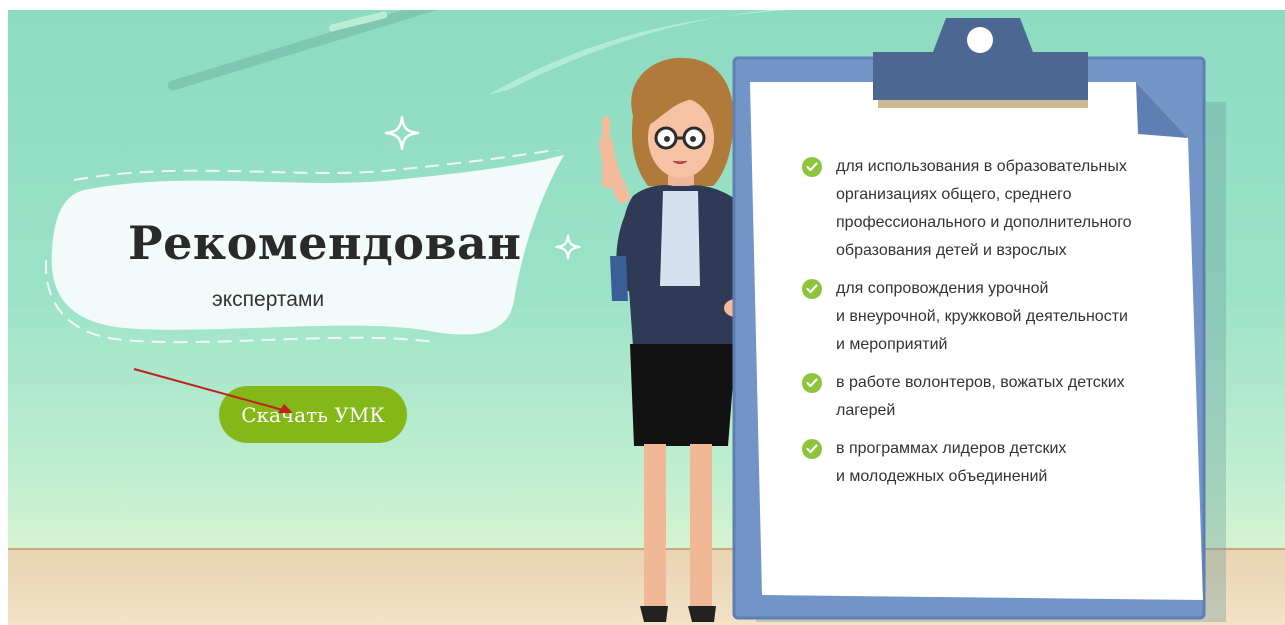 The width and height of the screenshot is (1285, 625). What do you see at coordinates (268, 299) in the screenshot?
I see `banner-subtitle: экспертами` at bounding box center [268, 299].